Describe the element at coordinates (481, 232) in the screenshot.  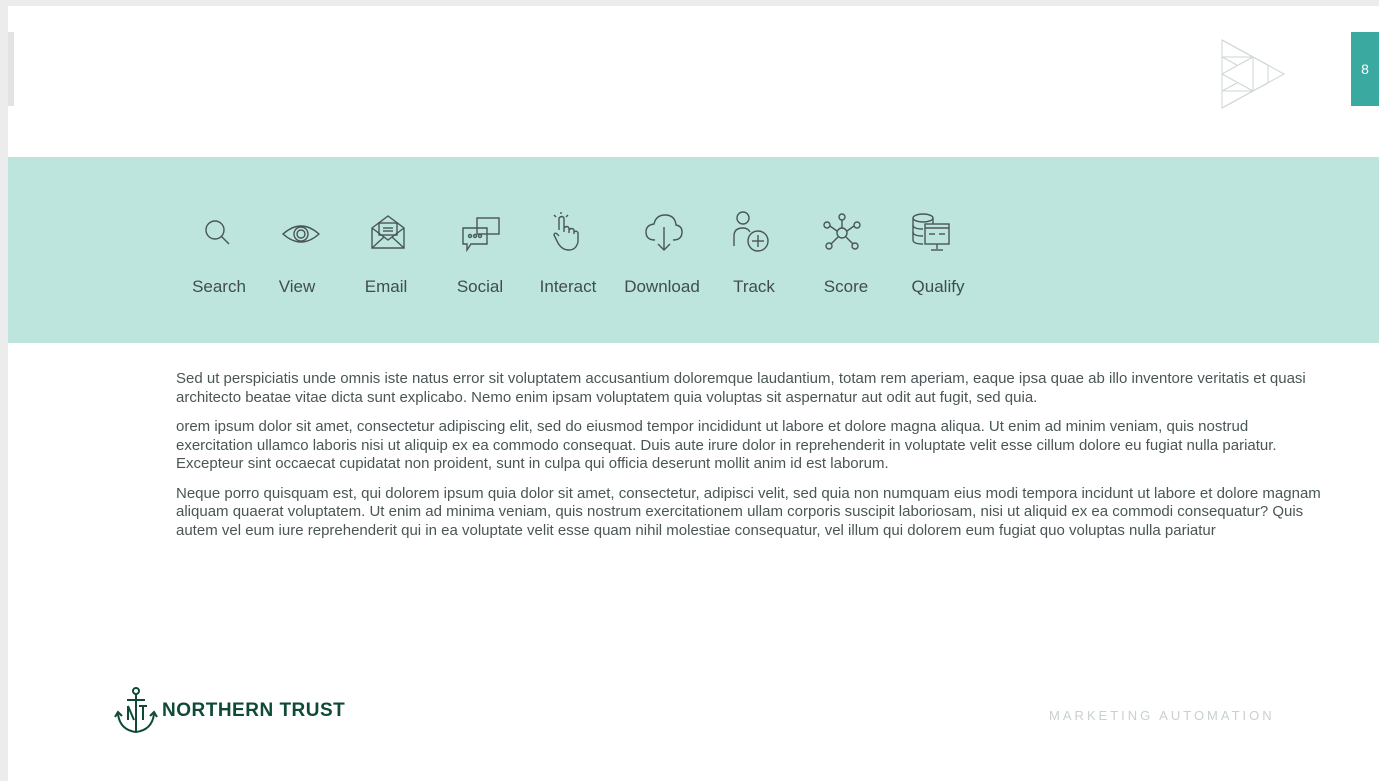
I see `chat-bubbles-icon` at that location.